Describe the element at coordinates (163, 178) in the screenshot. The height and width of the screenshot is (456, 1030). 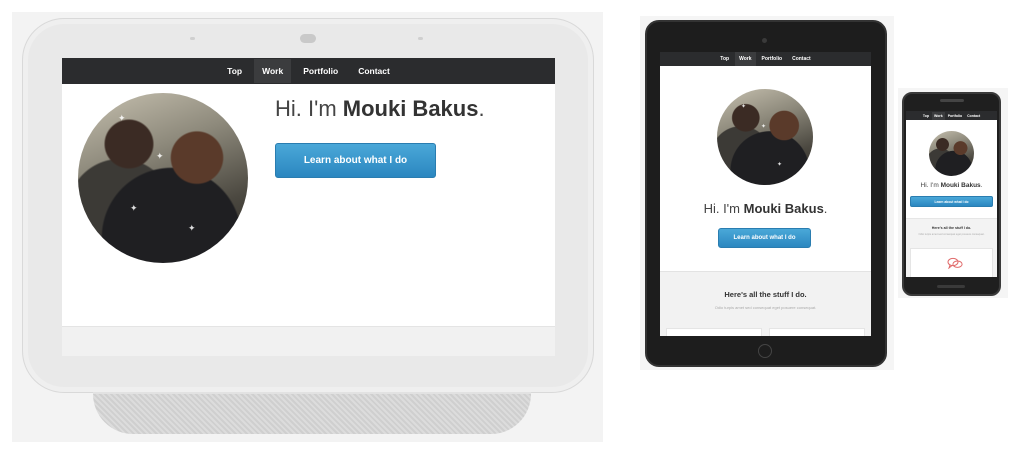
I see `avatar: ✦ ✦ ✦ ✦` at that location.